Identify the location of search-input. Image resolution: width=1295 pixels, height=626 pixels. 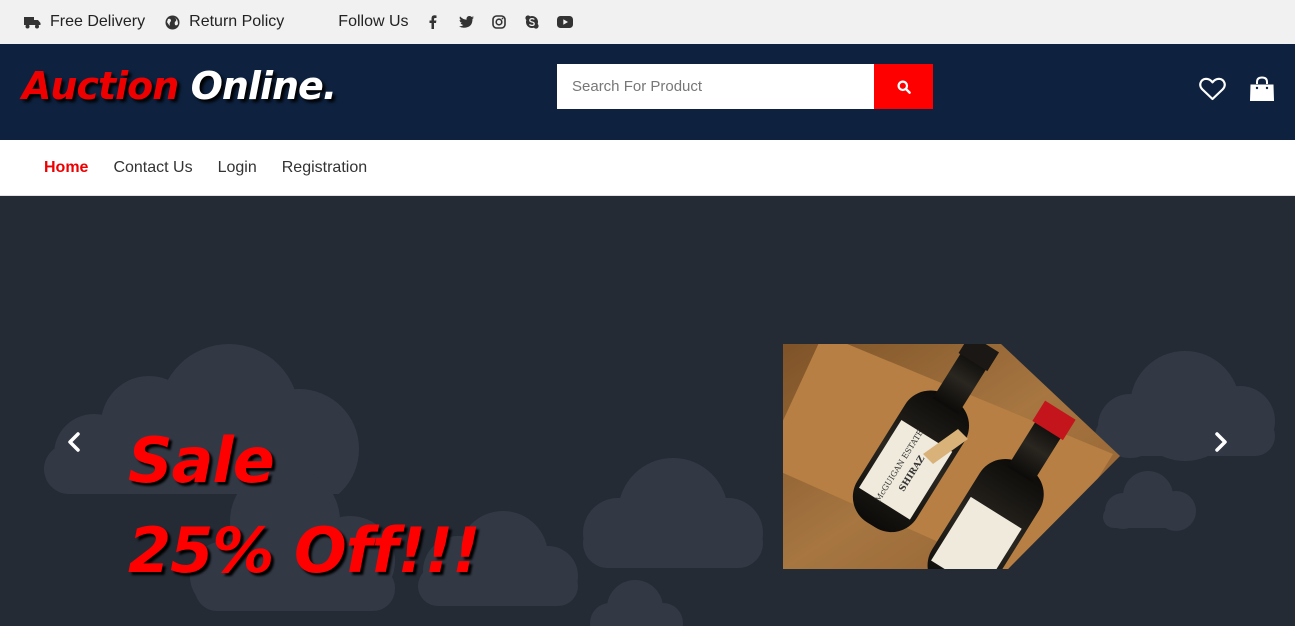
(715, 86).